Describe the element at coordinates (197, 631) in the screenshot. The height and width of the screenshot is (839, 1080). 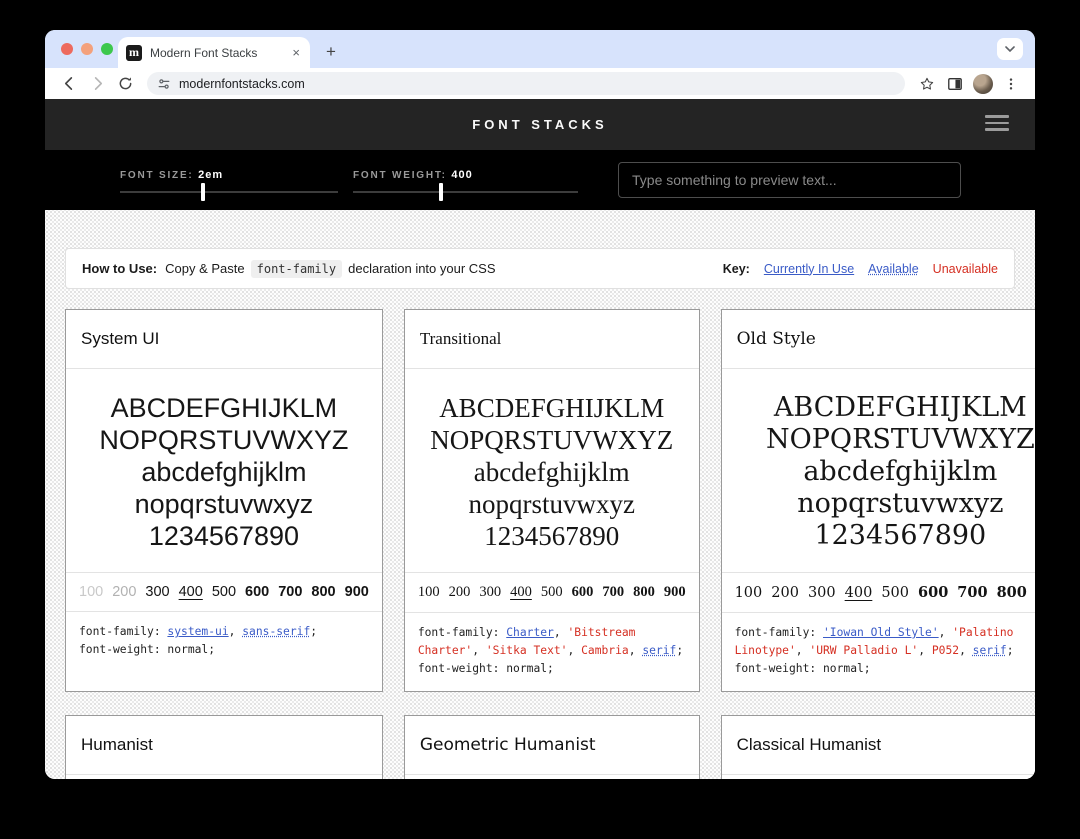
I see `font-link-in-use: system-ui` at that location.